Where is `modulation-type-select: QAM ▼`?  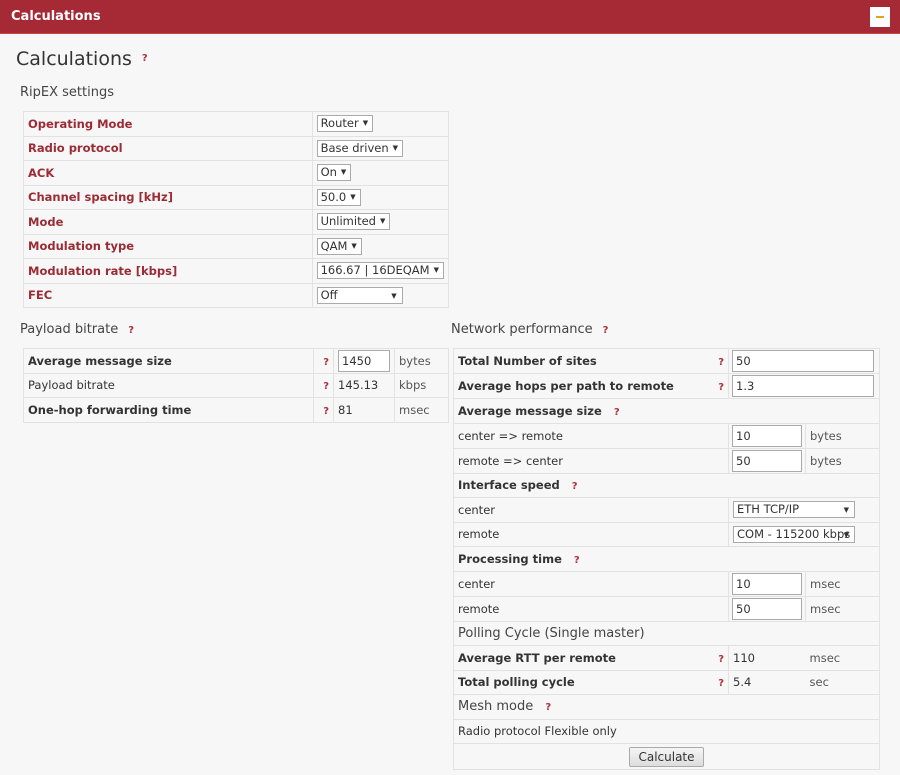 modulation-type-select: QAM ▼ is located at coordinates (339, 246).